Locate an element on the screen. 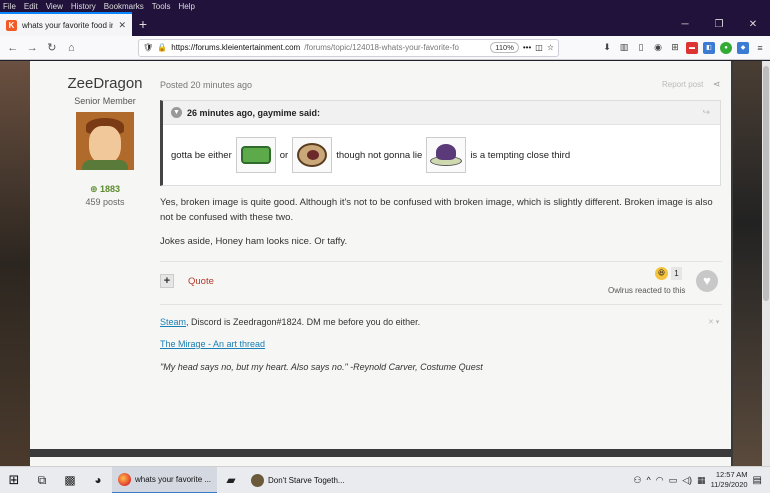 This screenshot has width=770, height=493. laugh-emoji-icon: 😆 is located at coordinates (661, 273).